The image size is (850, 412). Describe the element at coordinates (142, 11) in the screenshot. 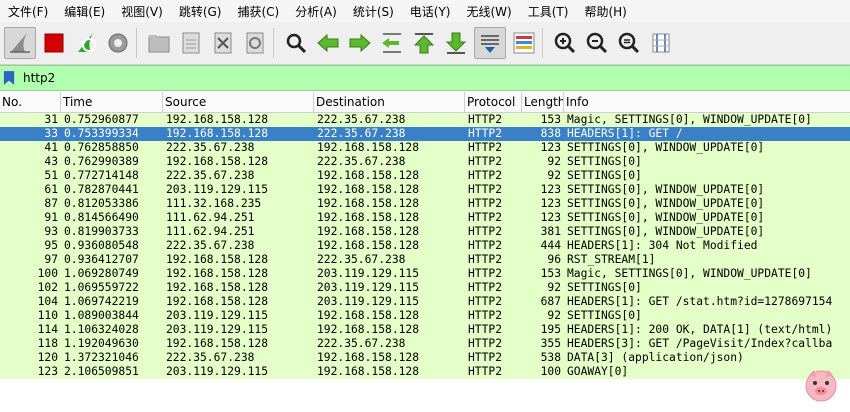

I see `menu-view: 视图(V)` at that location.